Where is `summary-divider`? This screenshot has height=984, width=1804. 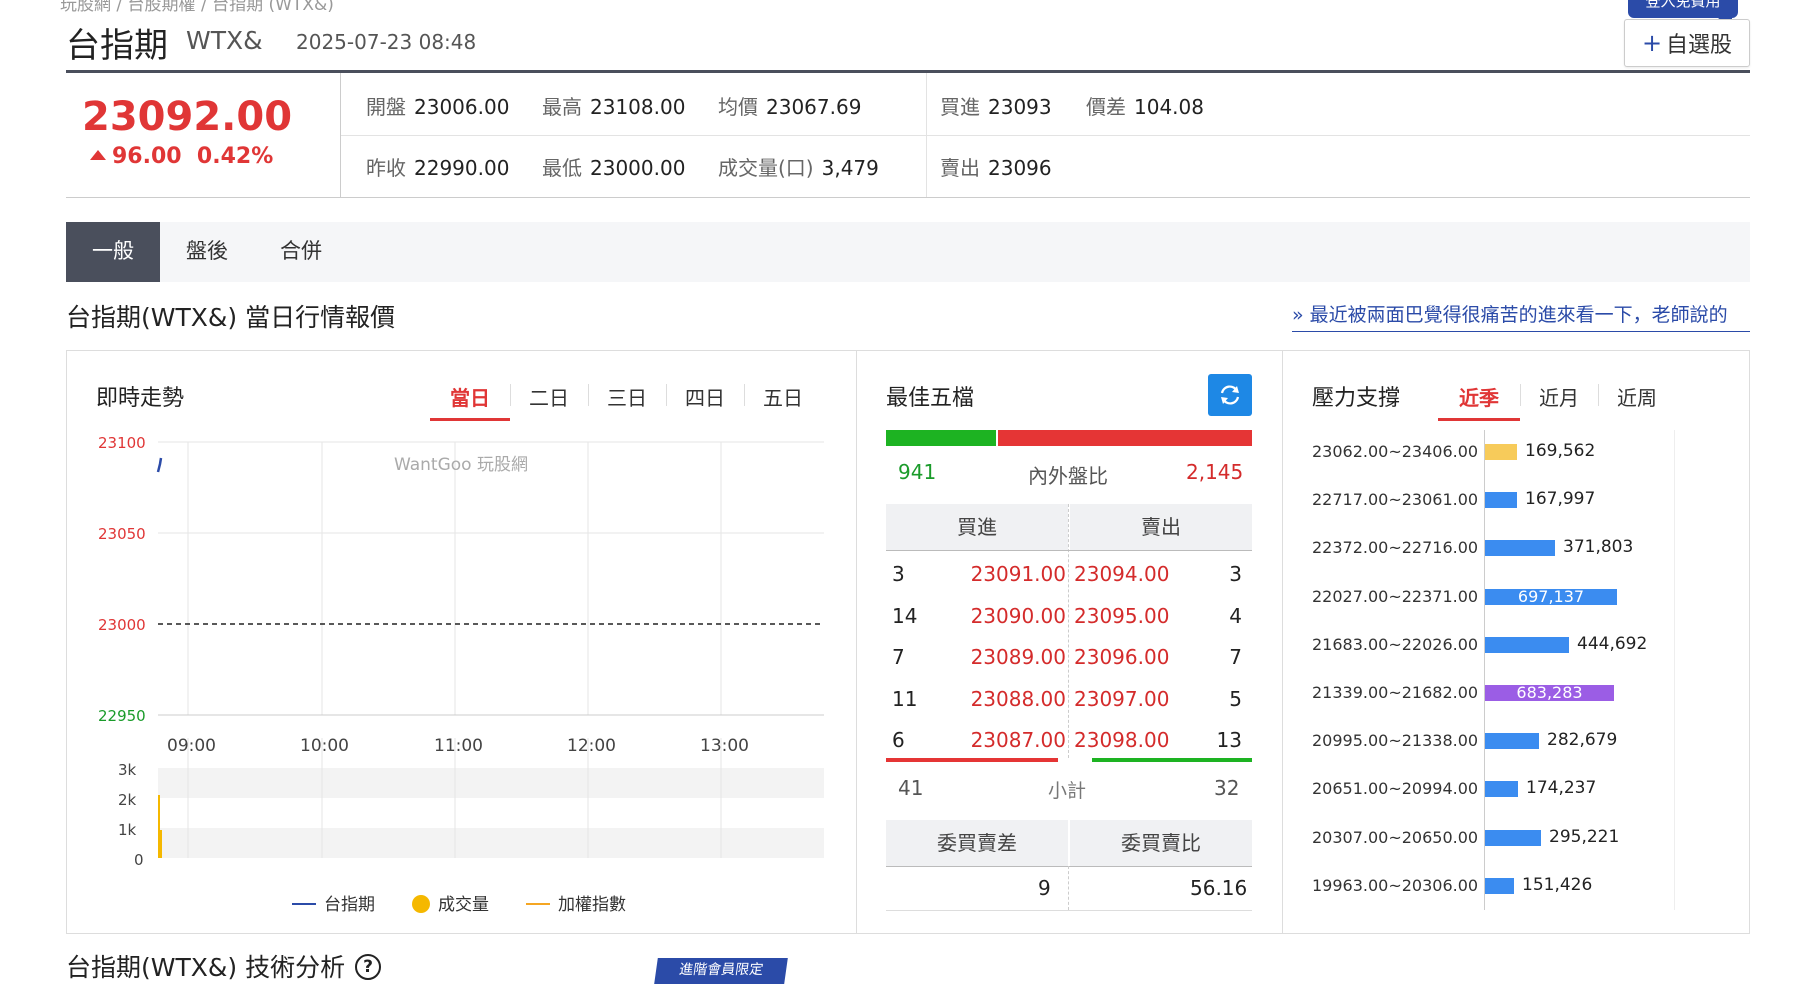
summary-divider is located at coordinates (1069, 888).